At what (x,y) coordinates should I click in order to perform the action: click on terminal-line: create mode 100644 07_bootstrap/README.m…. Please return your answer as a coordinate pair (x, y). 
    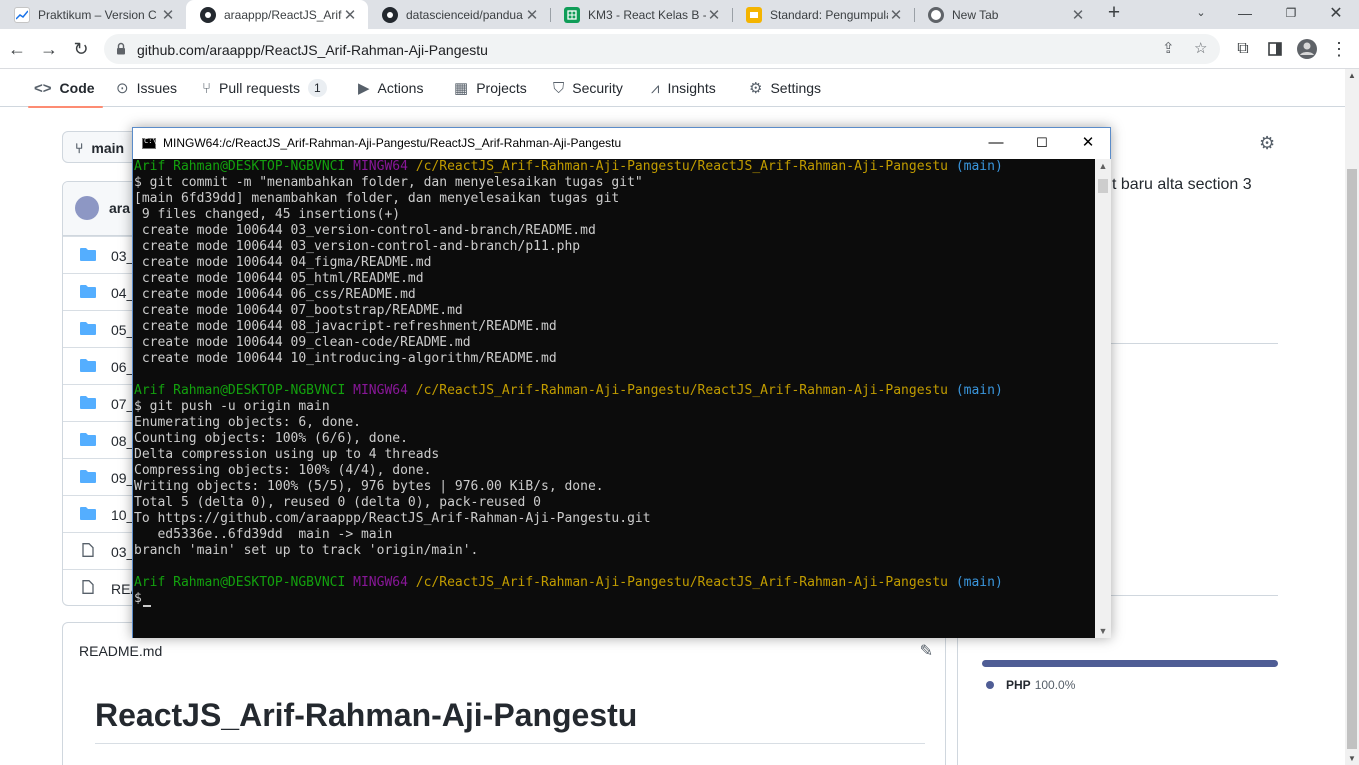
    Looking at the image, I should click on (298, 310).